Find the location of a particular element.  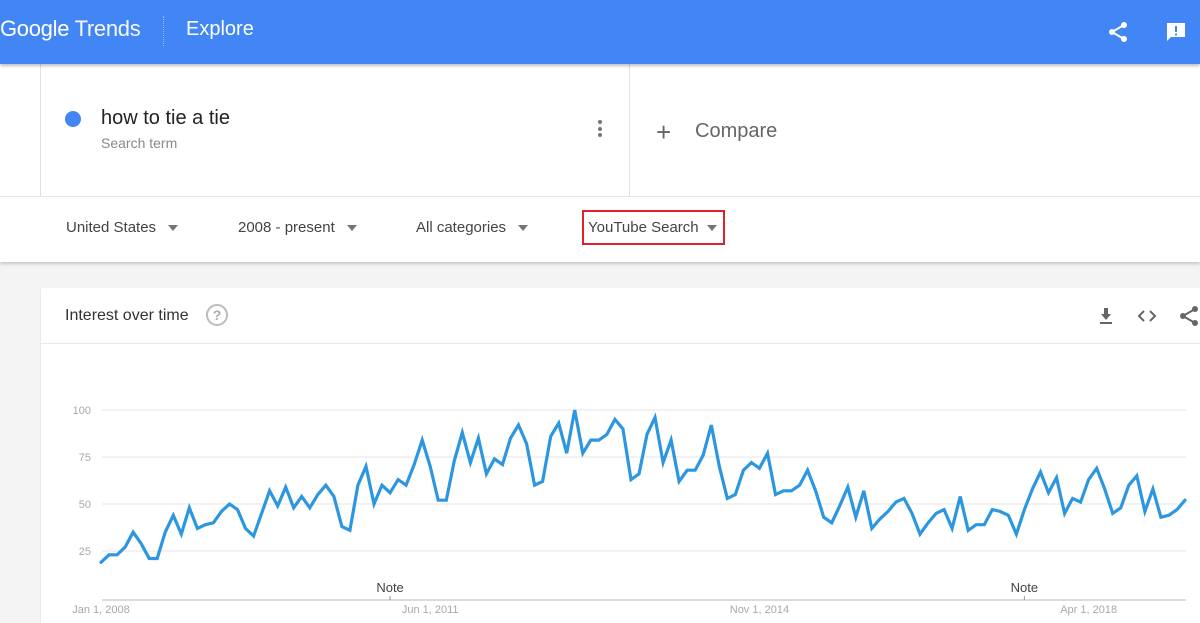

page-title: Explore is located at coordinates (220, 29).